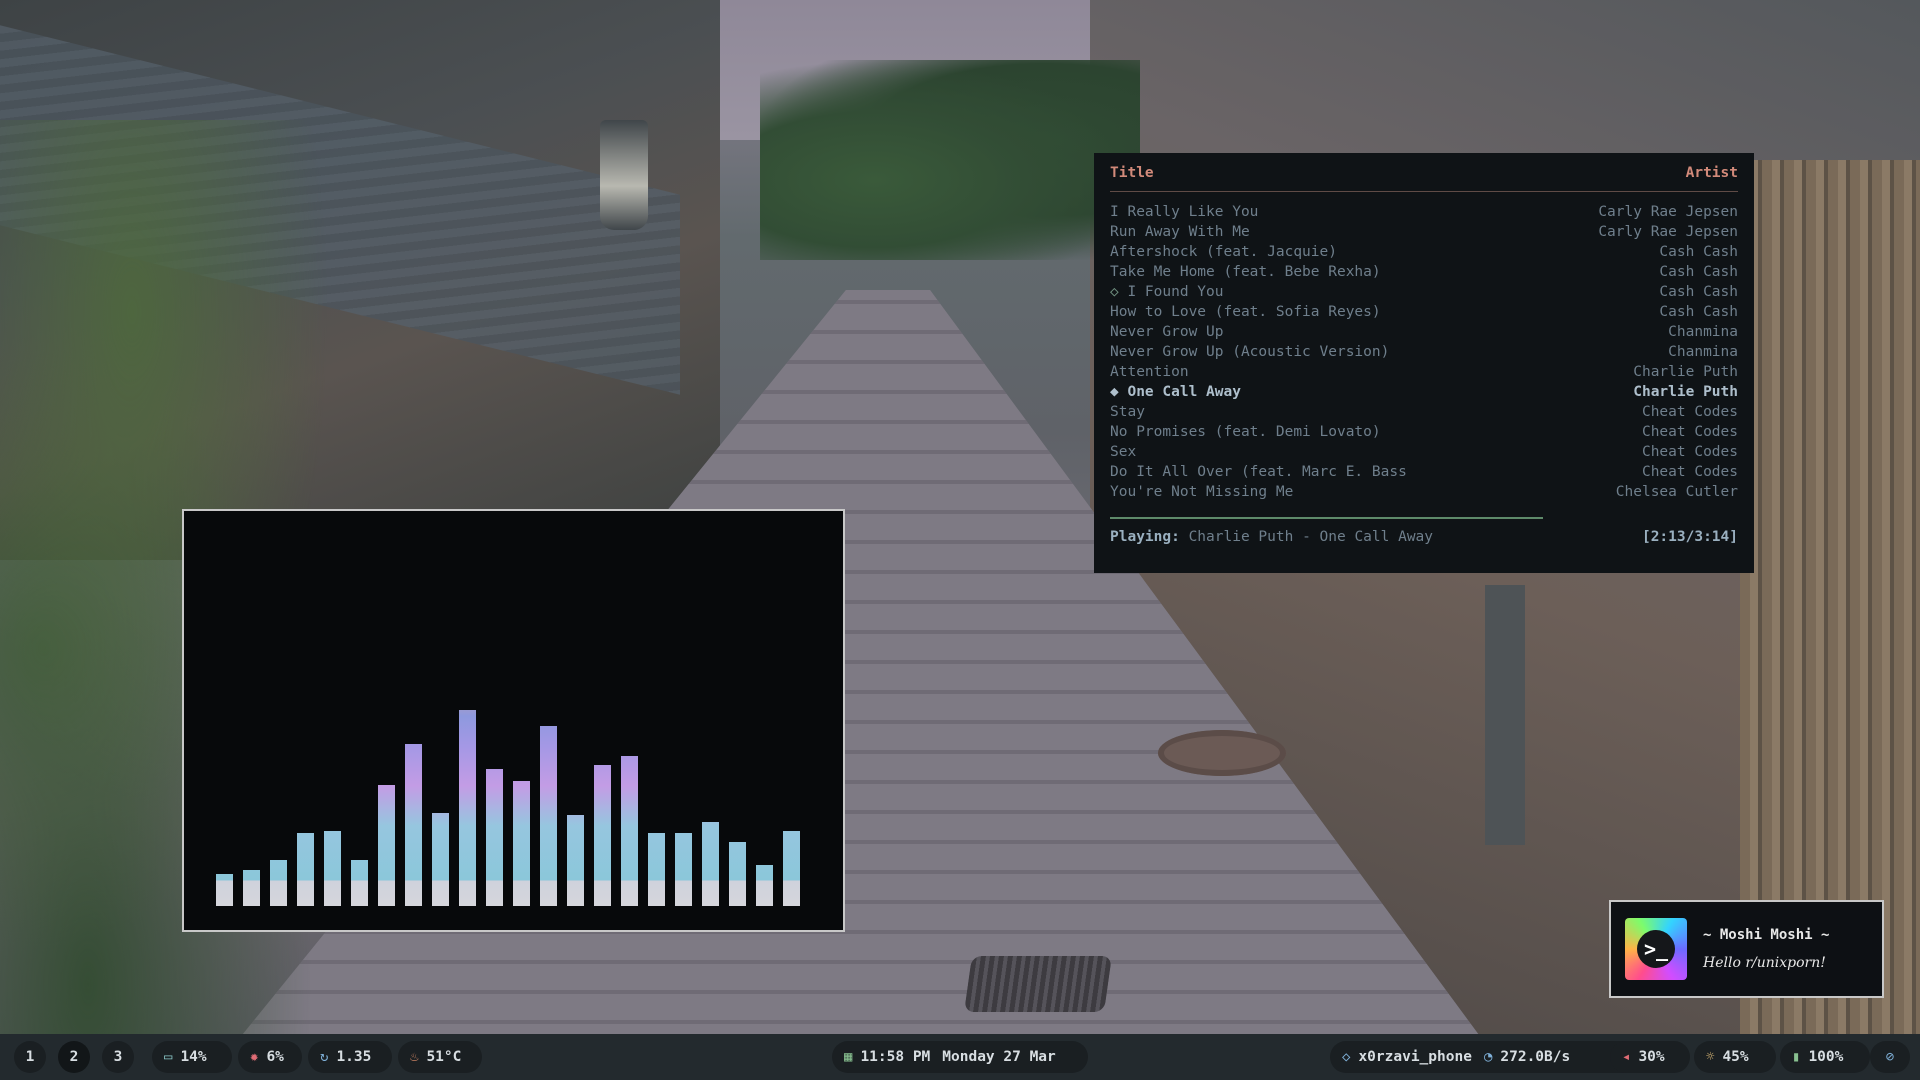  I want to click on track-title: Do It All Over (feat. Marc E. Bass, so click(1258, 472).